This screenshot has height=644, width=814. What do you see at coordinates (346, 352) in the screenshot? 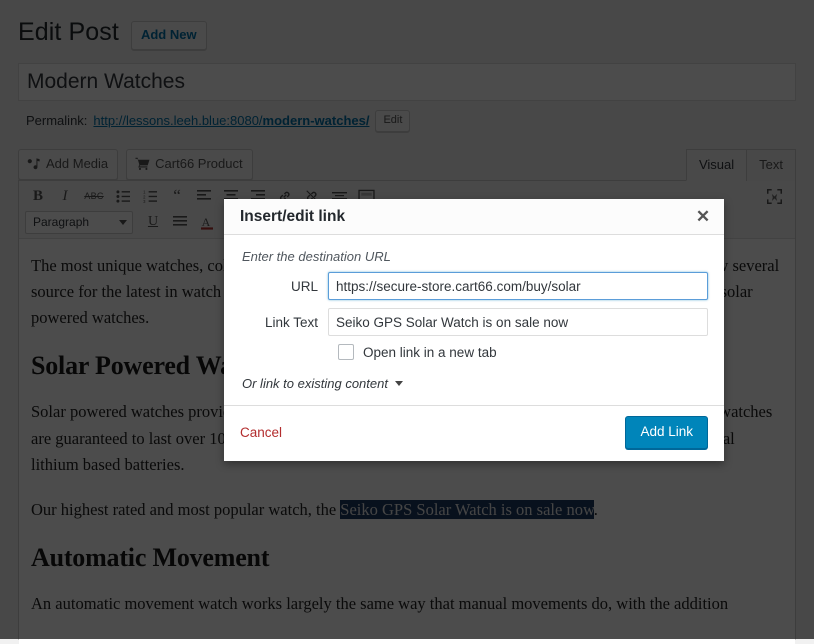
I see `open-in-new-tab-checkbox` at bounding box center [346, 352].